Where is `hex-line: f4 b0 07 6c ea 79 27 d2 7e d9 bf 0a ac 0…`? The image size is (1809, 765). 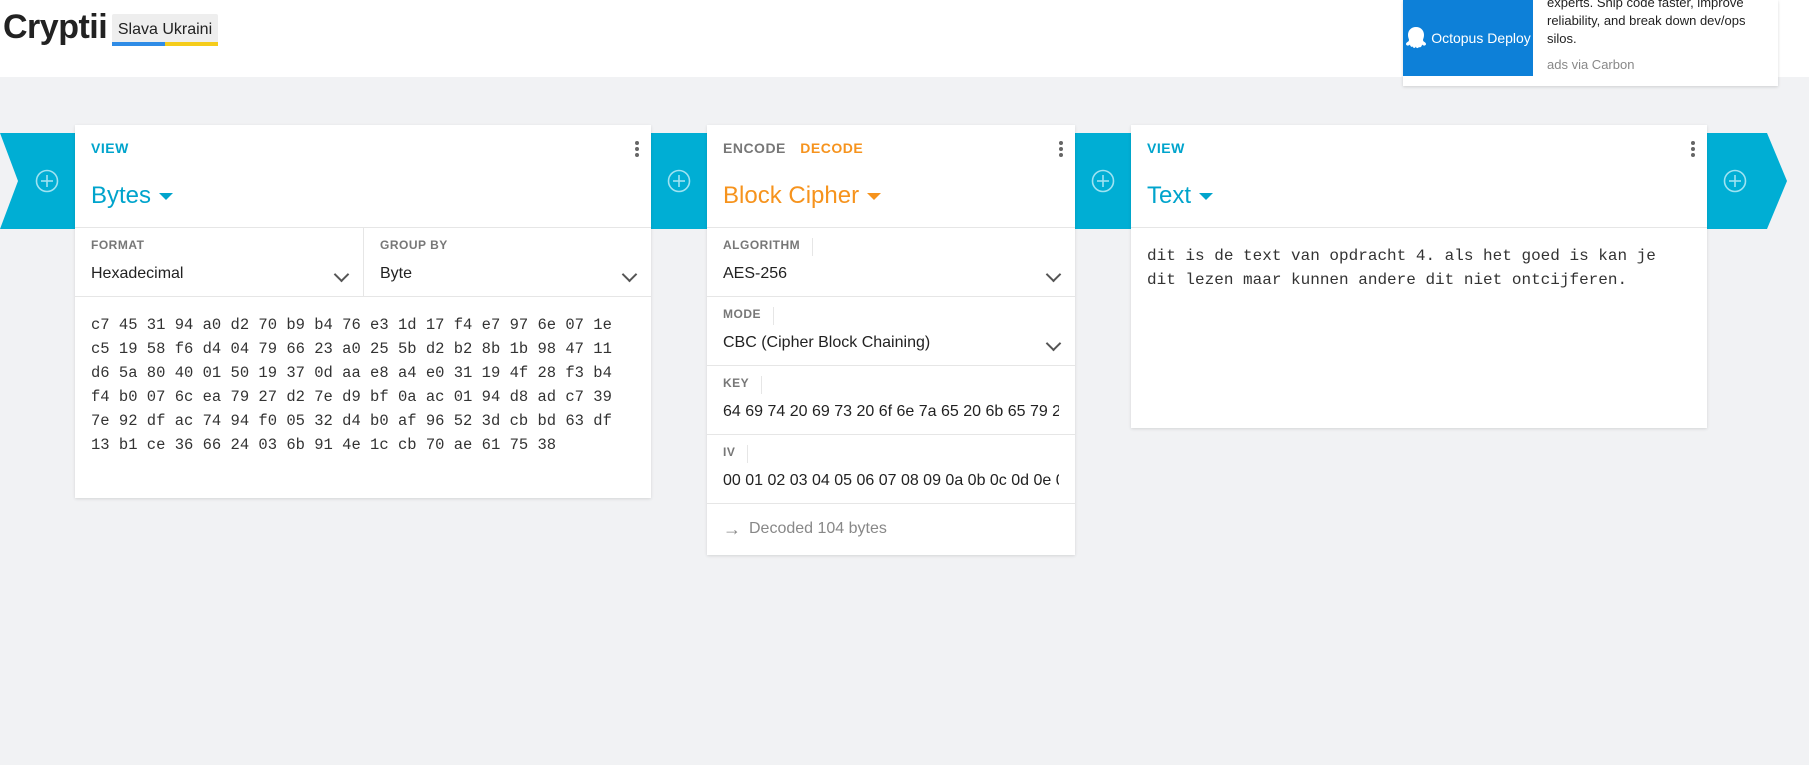 hex-line: f4 b0 07 6c ea 79 27 d2 7e d9 bf 0a ac 0… is located at coordinates (351, 397).